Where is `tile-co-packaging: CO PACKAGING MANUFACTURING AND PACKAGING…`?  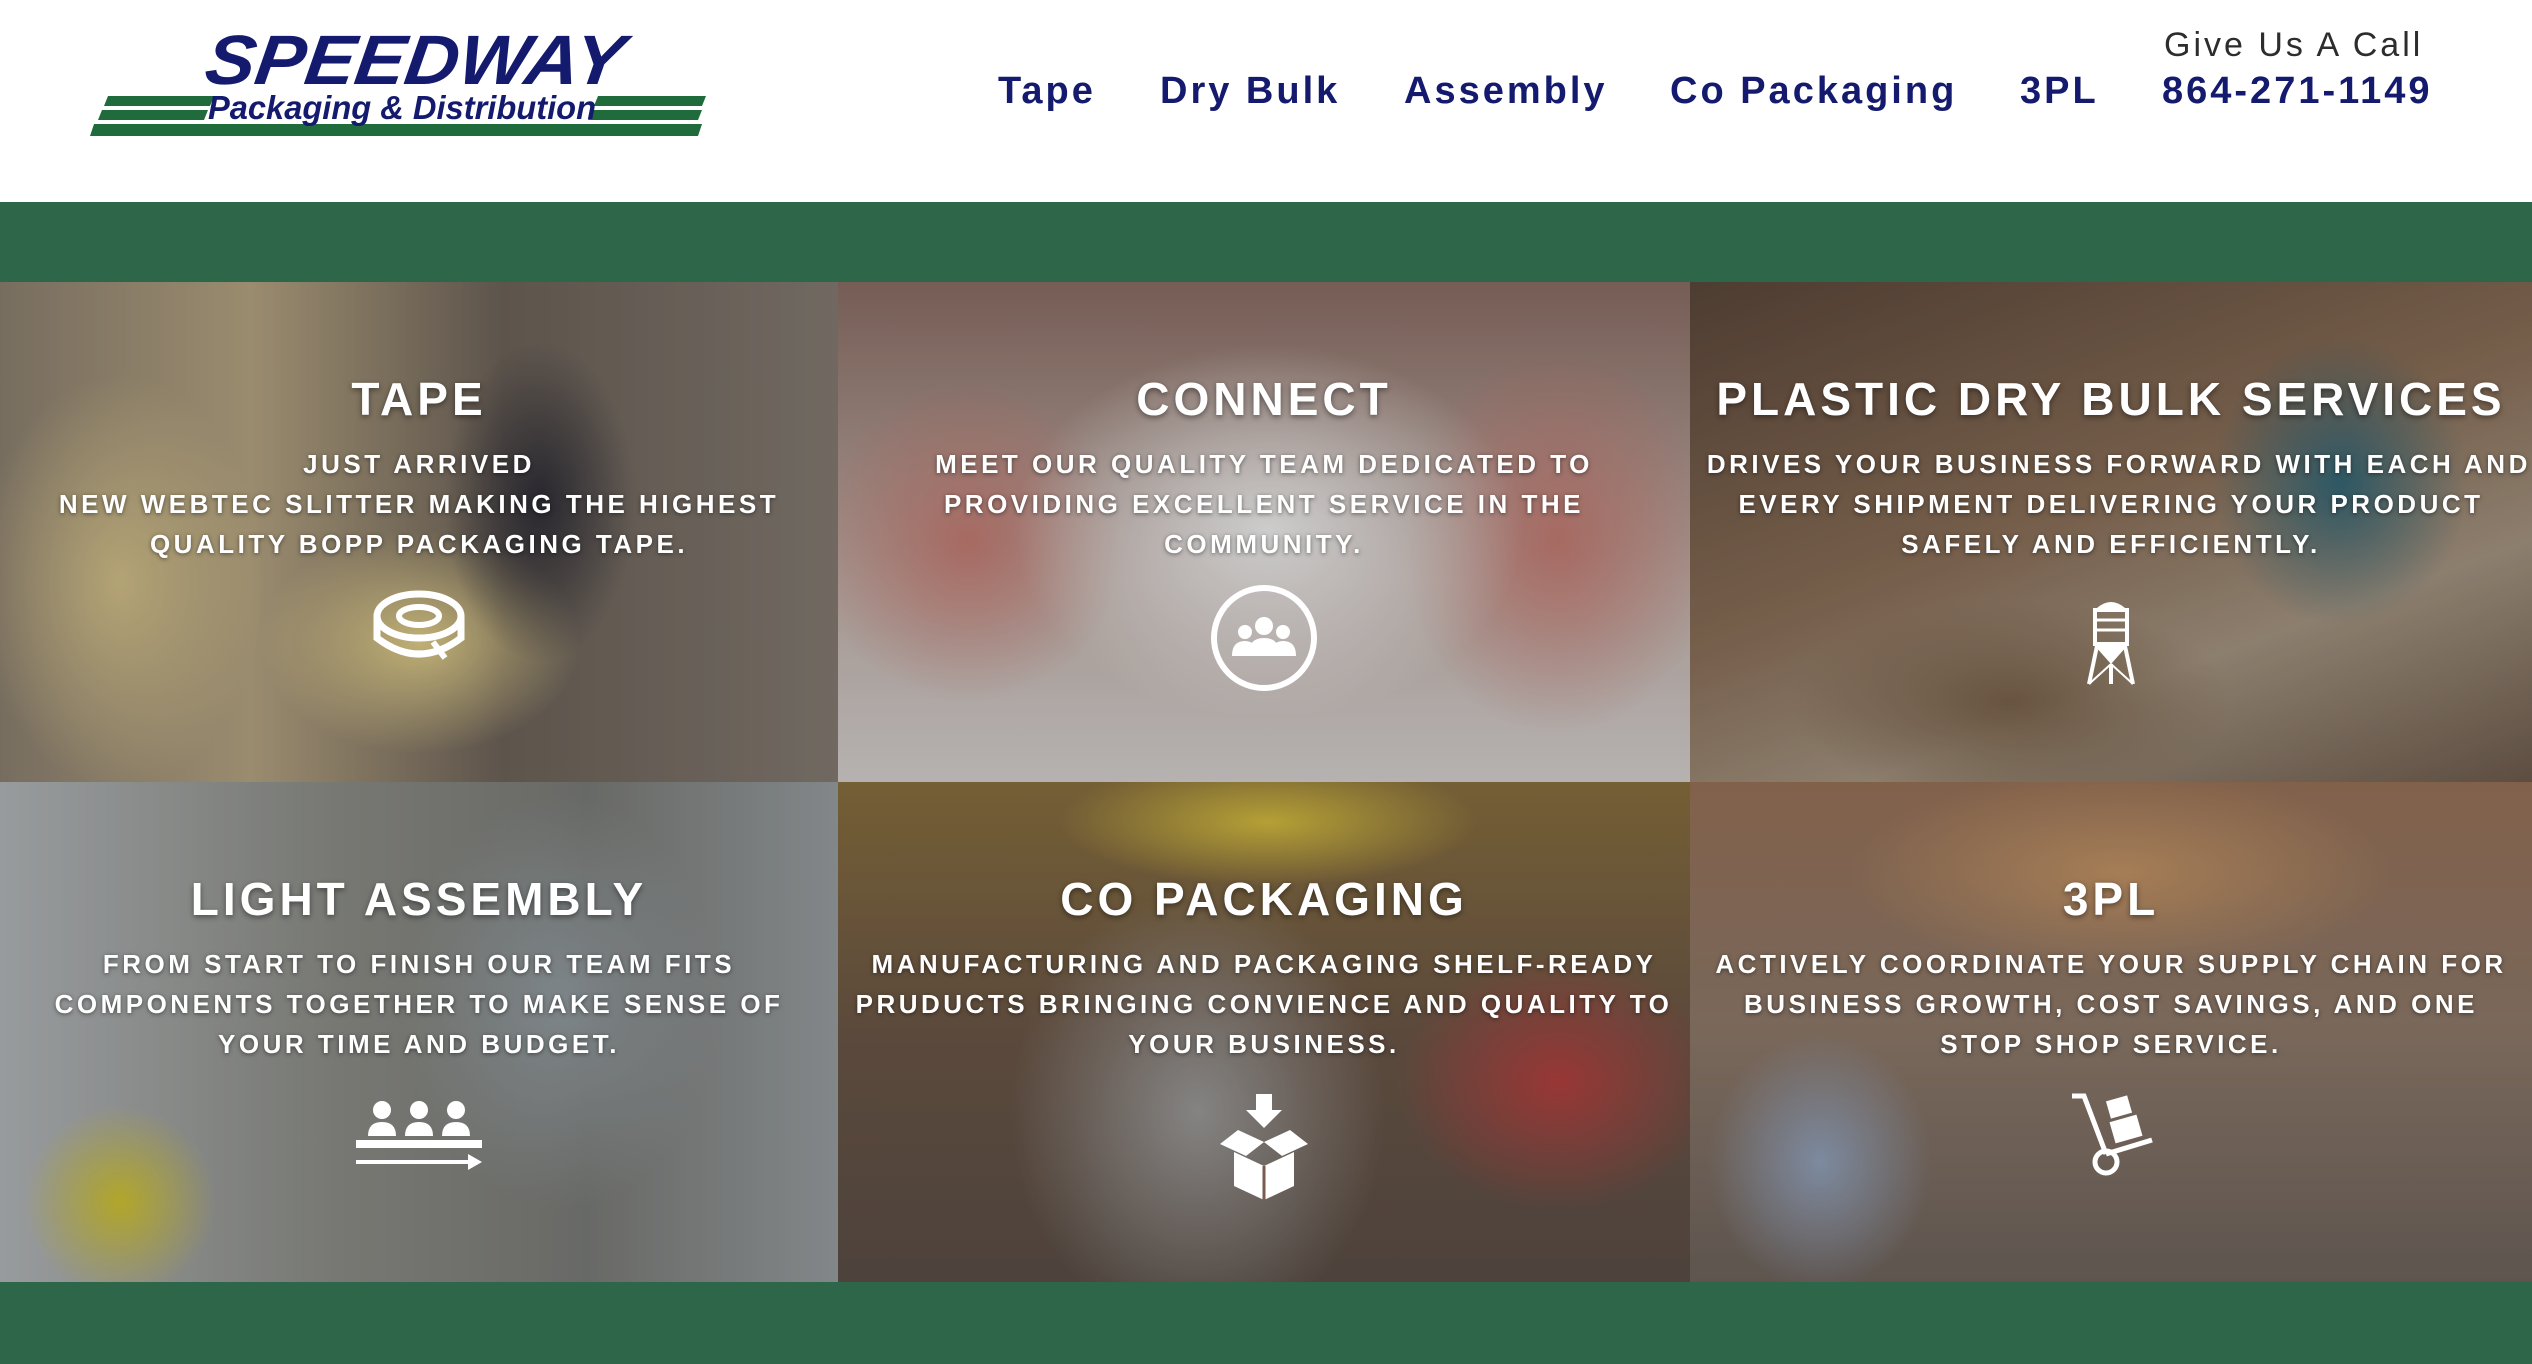
tile-co-packaging: CO PACKAGING MANUFACTURING AND PACKAGING… is located at coordinates (1264, 1032).